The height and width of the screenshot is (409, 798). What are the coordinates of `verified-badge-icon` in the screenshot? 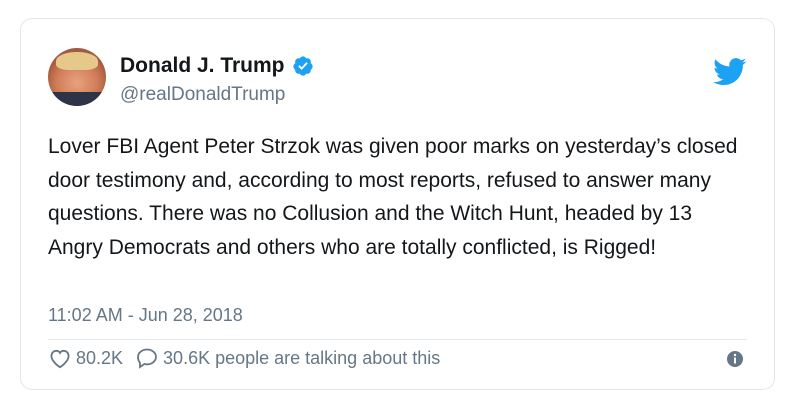 It's located at (302, 66).